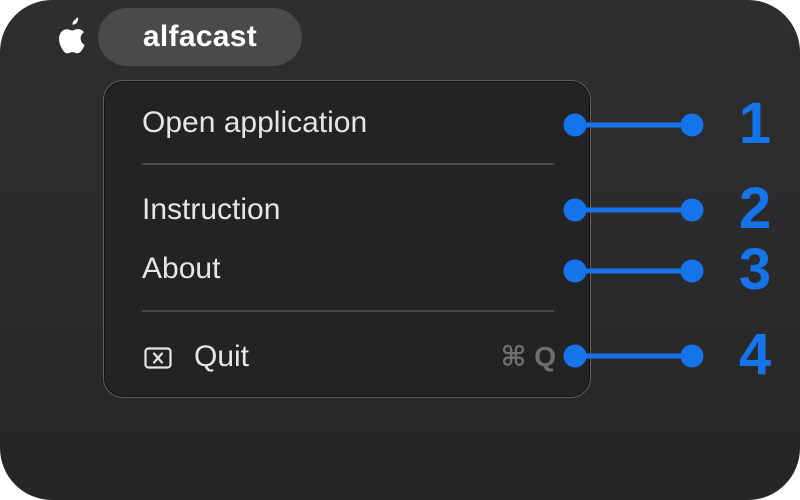 The height and width of the screenshot is (500, 800). Describe the element at coordinates (633, 240) in the screenshot. I see `callout-lines` at that location.